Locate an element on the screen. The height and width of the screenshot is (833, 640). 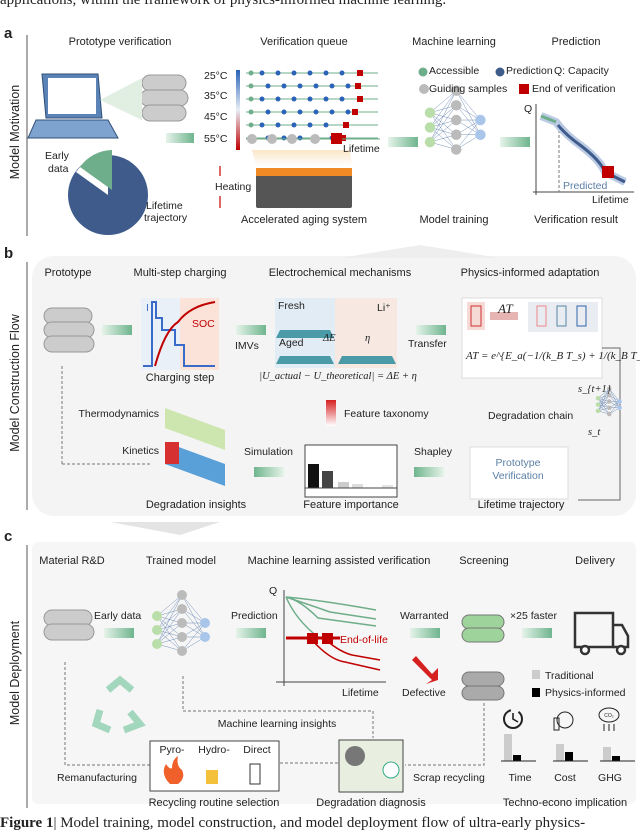
panel-b-label: b is located at coordinates (9, 253).